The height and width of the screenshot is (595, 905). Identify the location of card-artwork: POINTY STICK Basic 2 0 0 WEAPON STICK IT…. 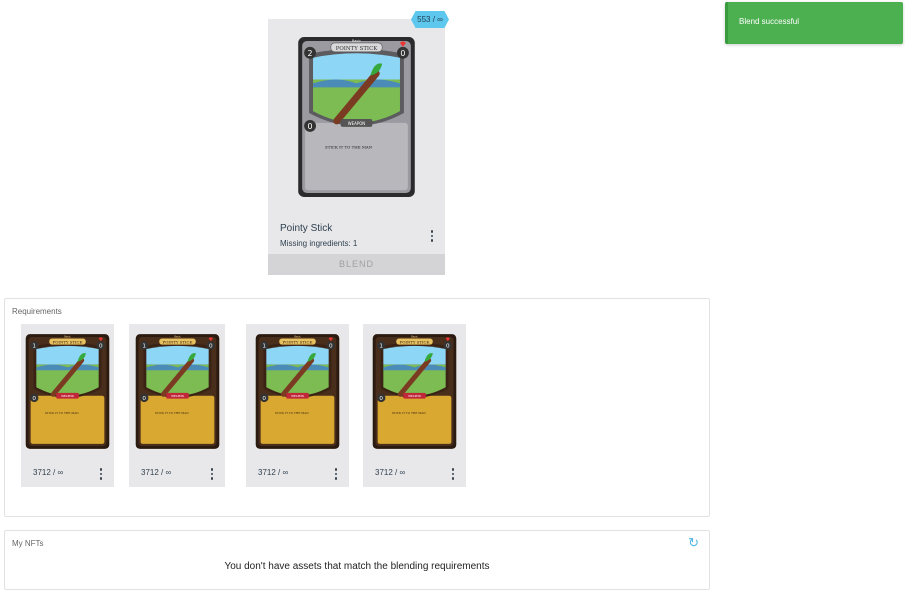
(356, 117).